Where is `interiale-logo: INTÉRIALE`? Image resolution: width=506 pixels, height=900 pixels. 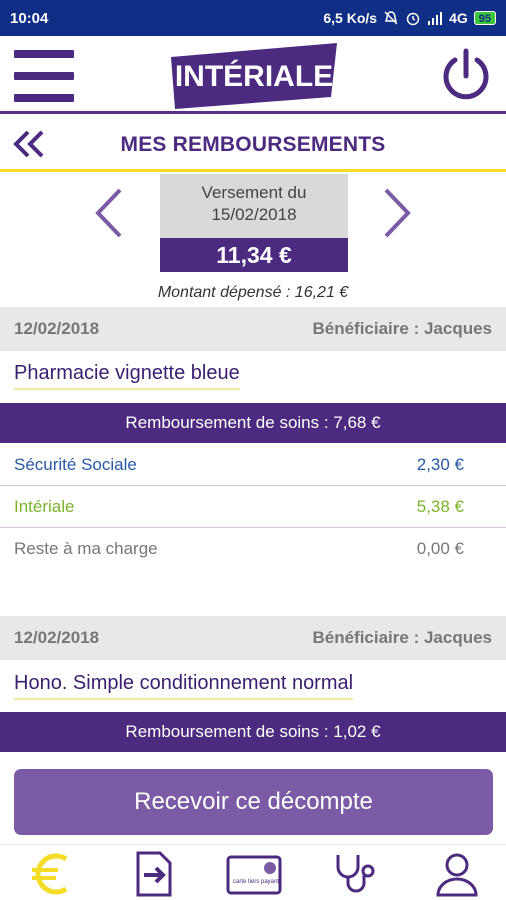
interiale-logo: INTÉRIALE is located at coordinates (254, 76).